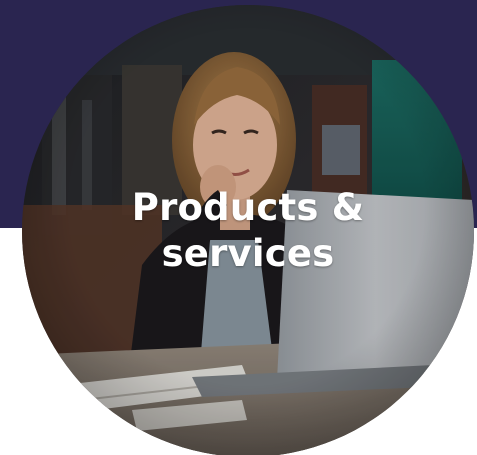  What do you see at coordinates (248, 253) in the screenshot?
I see `card-title-line-2: services` at bounding box center [248, 253].